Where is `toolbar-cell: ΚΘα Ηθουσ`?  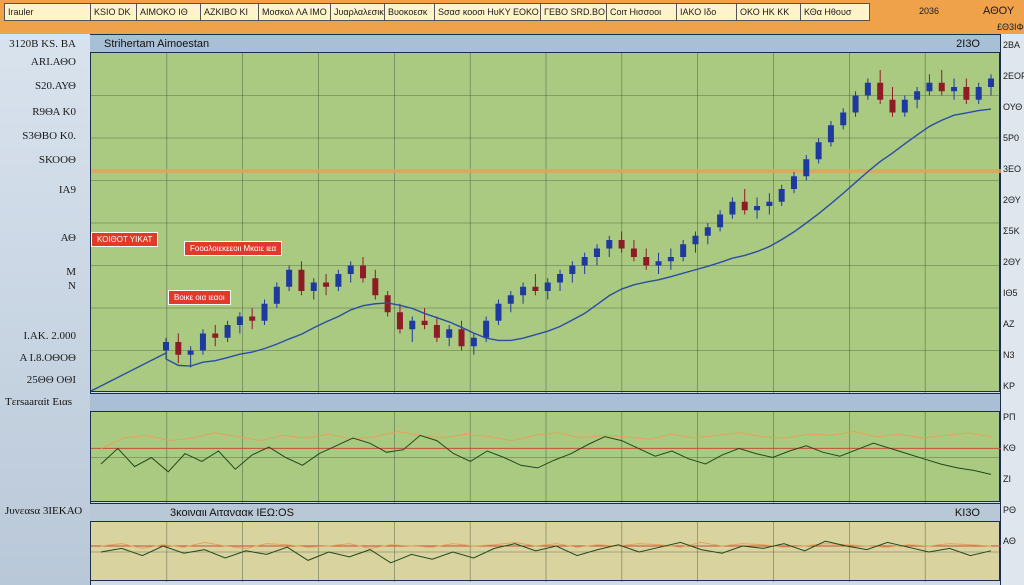
toolbar-cell: ΚΘα Ηθουσ is located at coordinates (835, 12).